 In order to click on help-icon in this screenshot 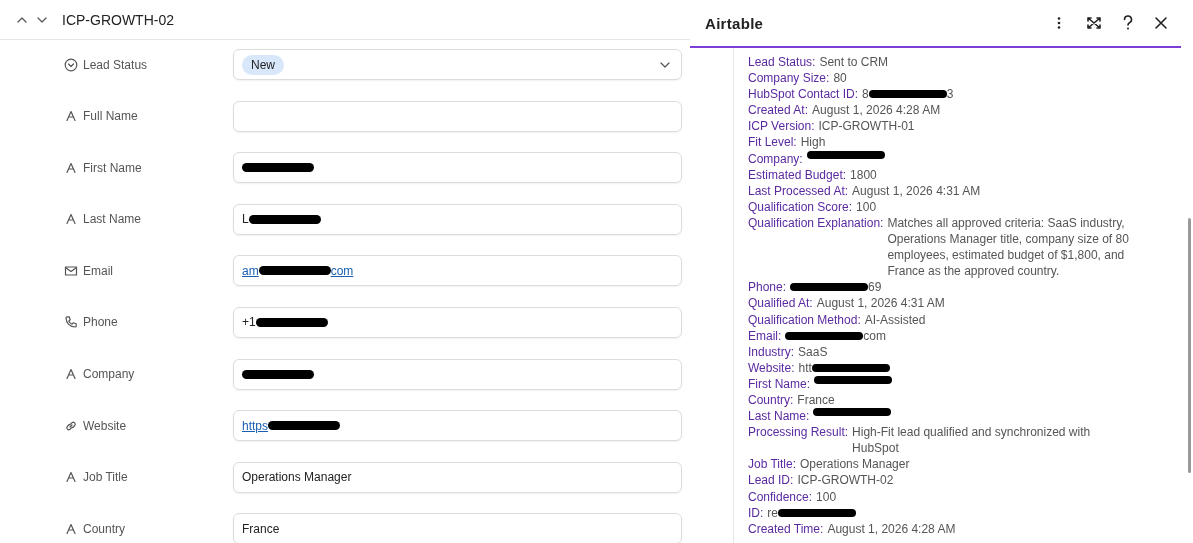, I will do `click(1128, 23)`.